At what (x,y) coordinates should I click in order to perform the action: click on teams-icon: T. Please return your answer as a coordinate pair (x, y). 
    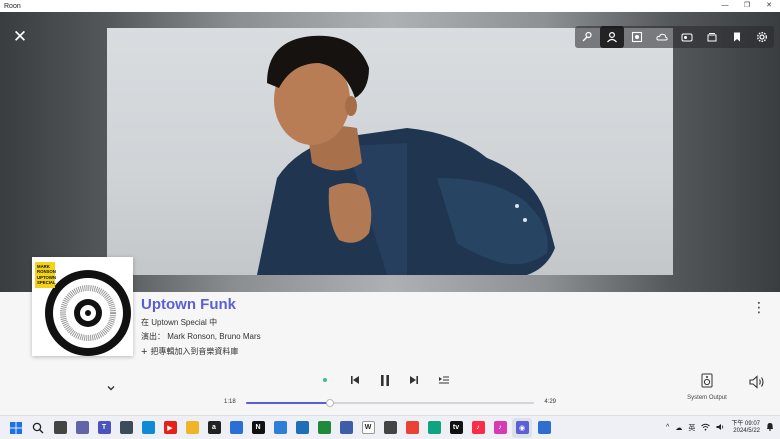
    Looking at the image, I should click on (104, 428).